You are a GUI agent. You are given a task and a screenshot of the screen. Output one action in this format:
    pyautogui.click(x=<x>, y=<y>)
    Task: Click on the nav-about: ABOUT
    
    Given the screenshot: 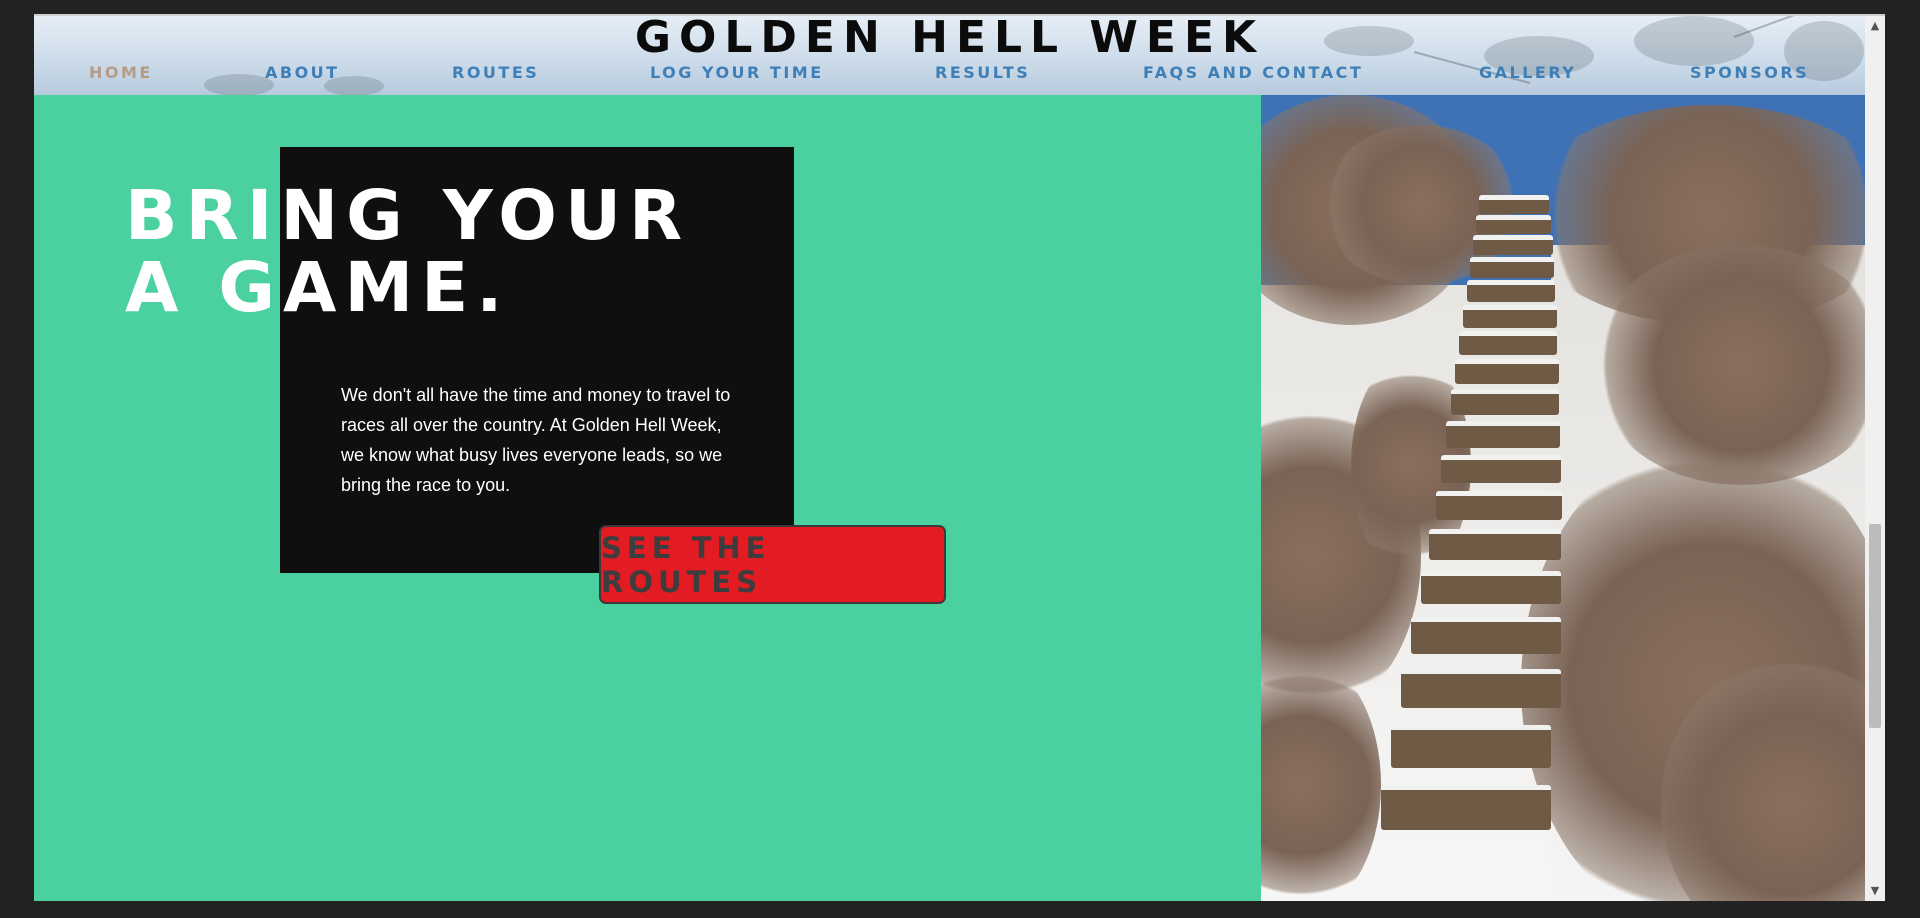 What is the action you would take?
    pyautogui.click(x=302, y=72)
    